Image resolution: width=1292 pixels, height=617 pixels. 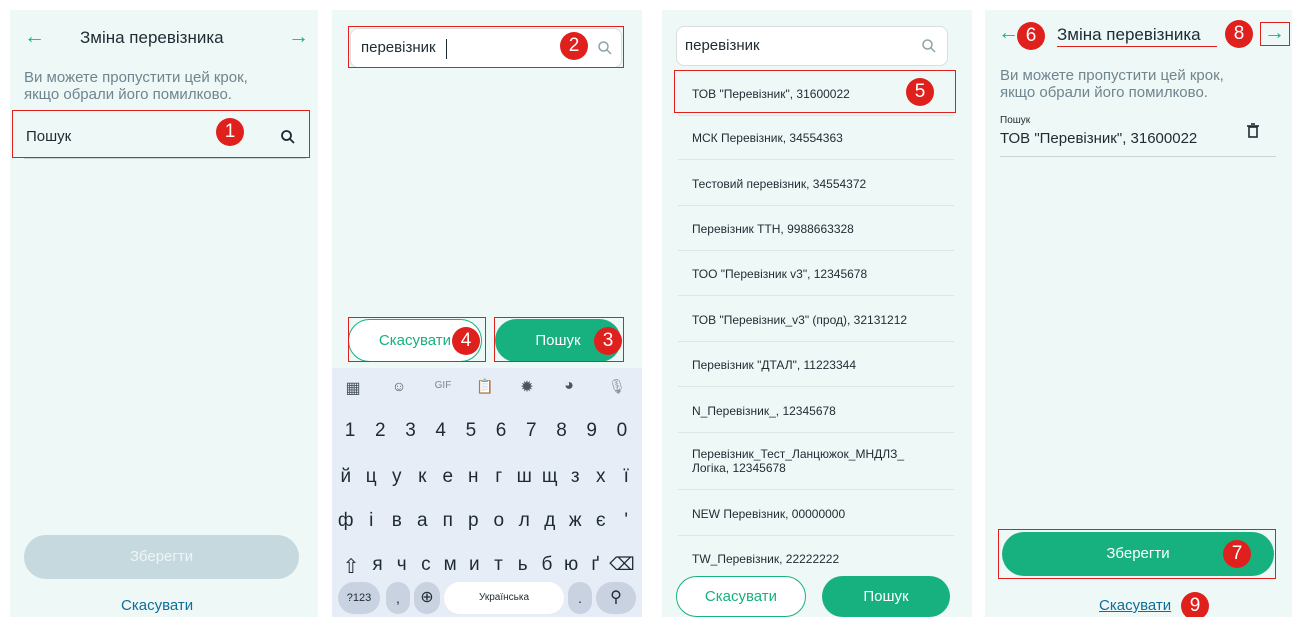 I want to click on number-key: 7, so click(x=531, y=431).